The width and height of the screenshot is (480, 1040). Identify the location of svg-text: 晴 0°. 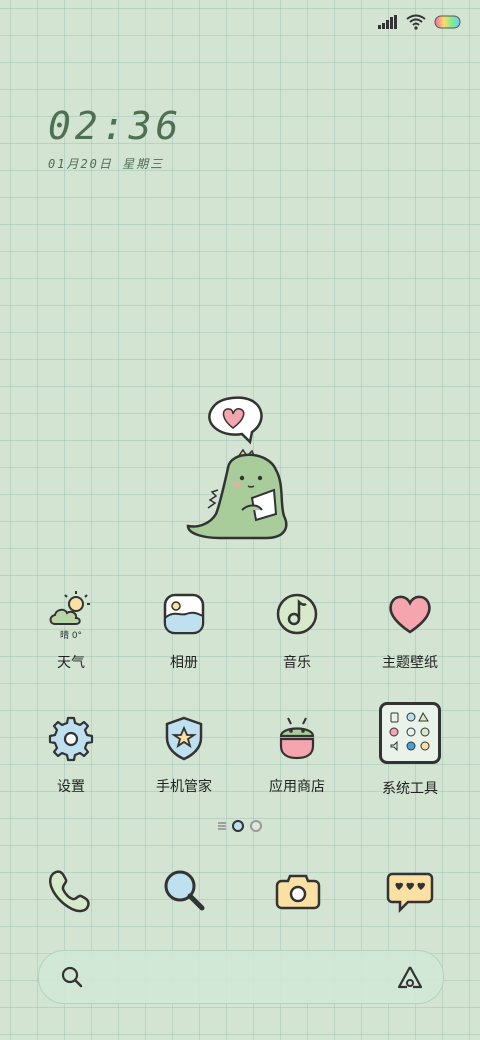
(71, 635).